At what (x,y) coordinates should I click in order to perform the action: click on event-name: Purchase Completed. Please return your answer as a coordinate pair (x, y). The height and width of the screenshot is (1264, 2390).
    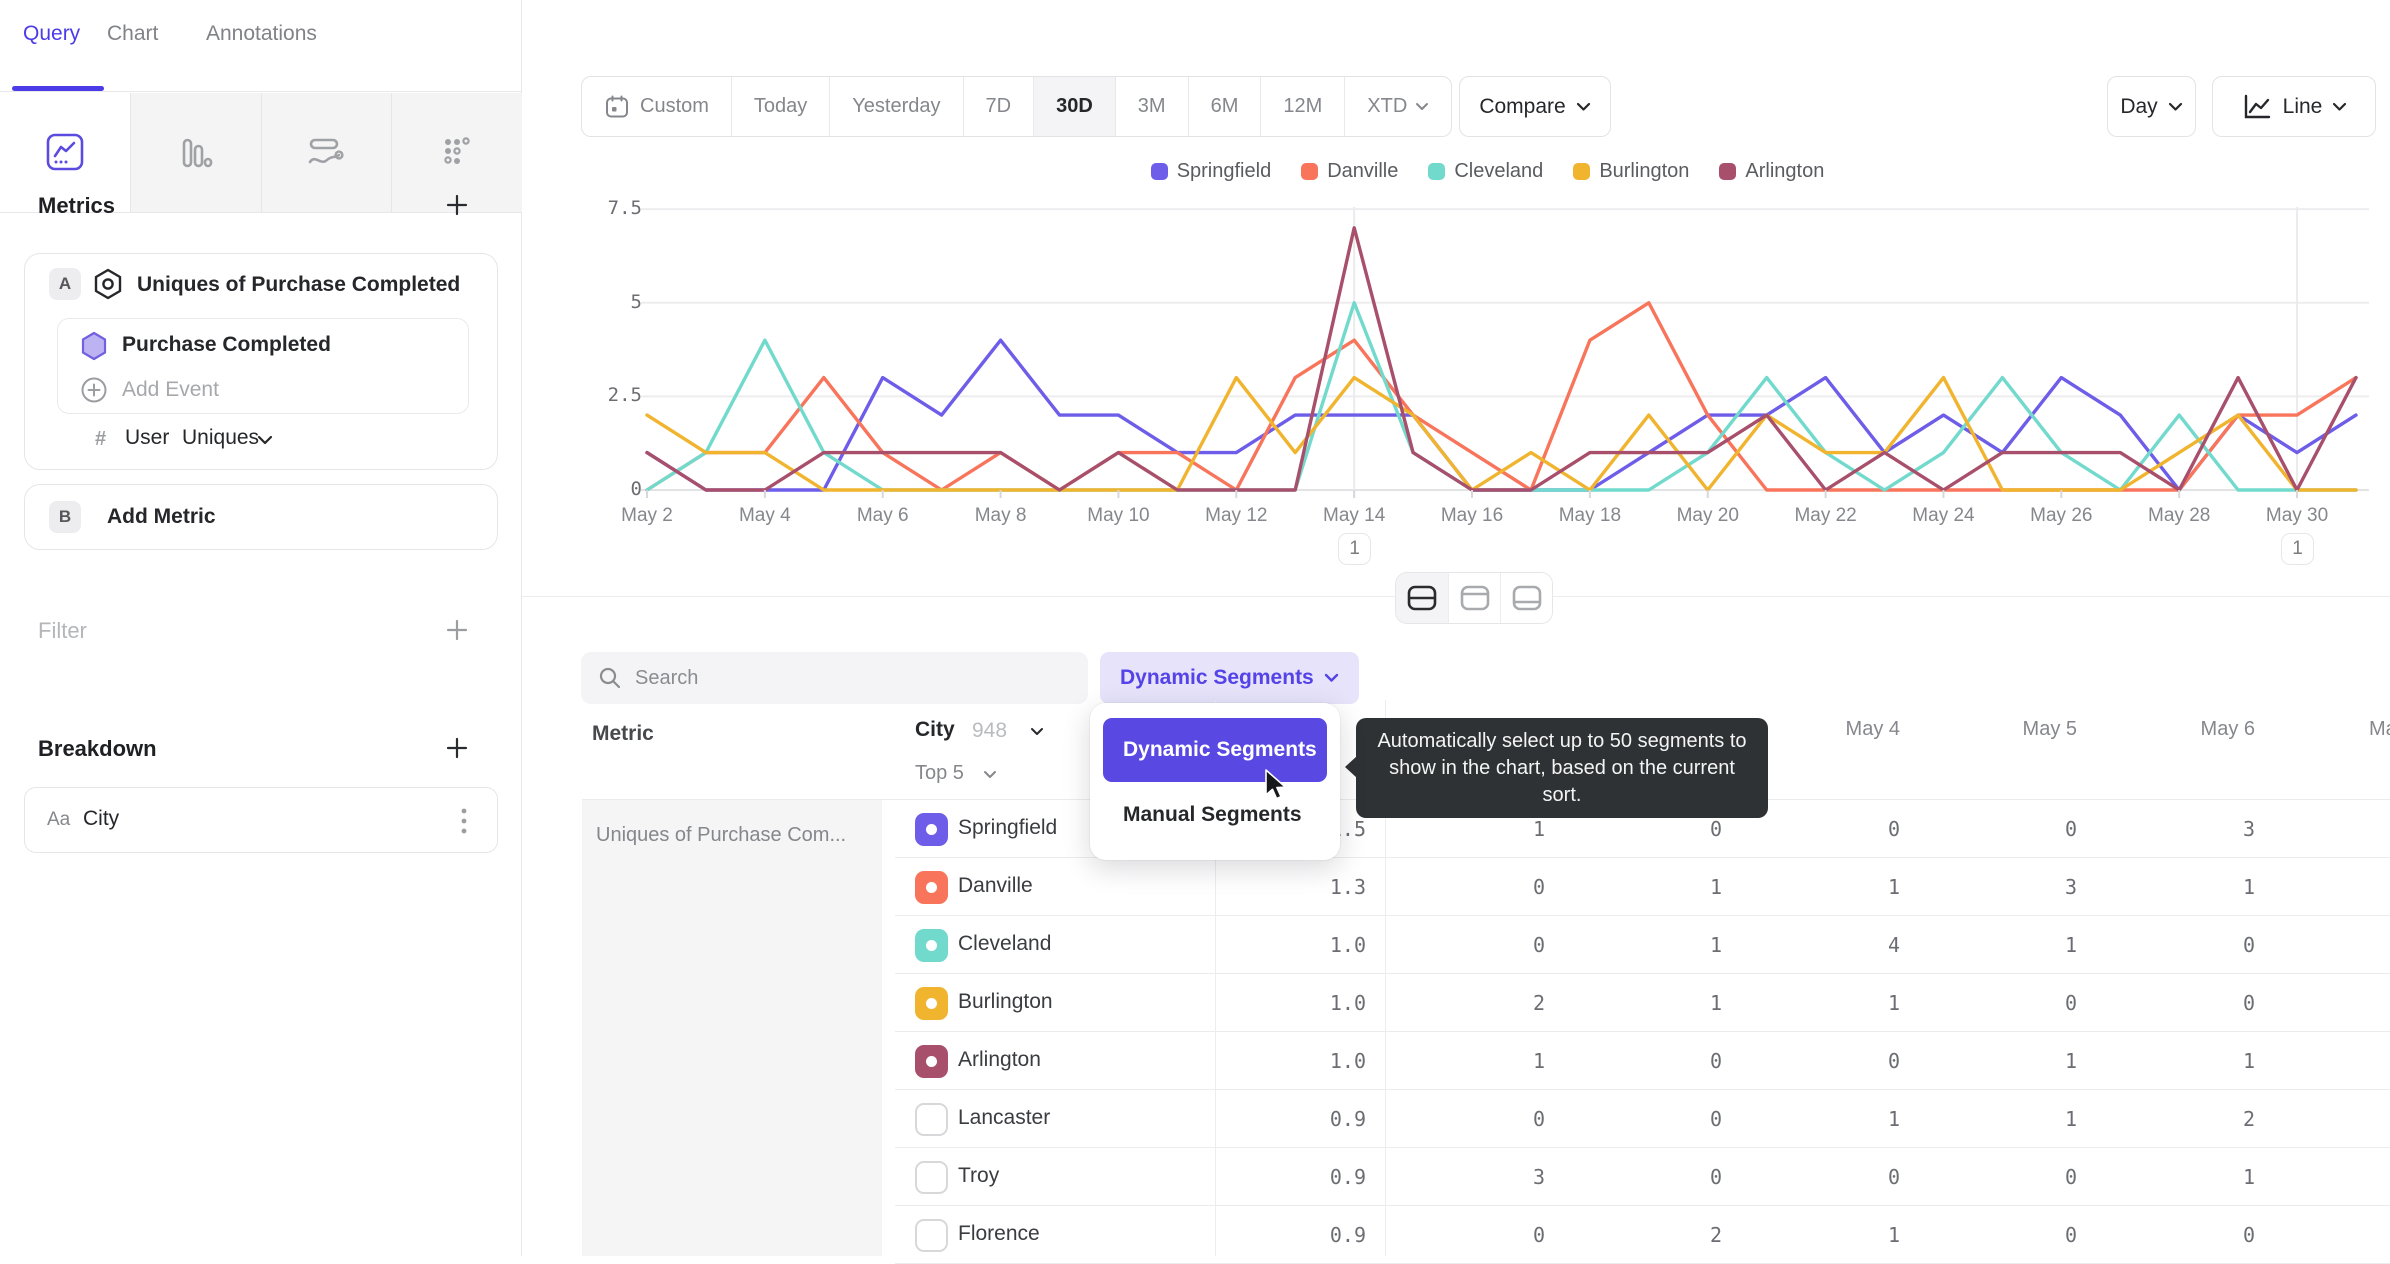
    Looking at the image, I should click on (226, 345).